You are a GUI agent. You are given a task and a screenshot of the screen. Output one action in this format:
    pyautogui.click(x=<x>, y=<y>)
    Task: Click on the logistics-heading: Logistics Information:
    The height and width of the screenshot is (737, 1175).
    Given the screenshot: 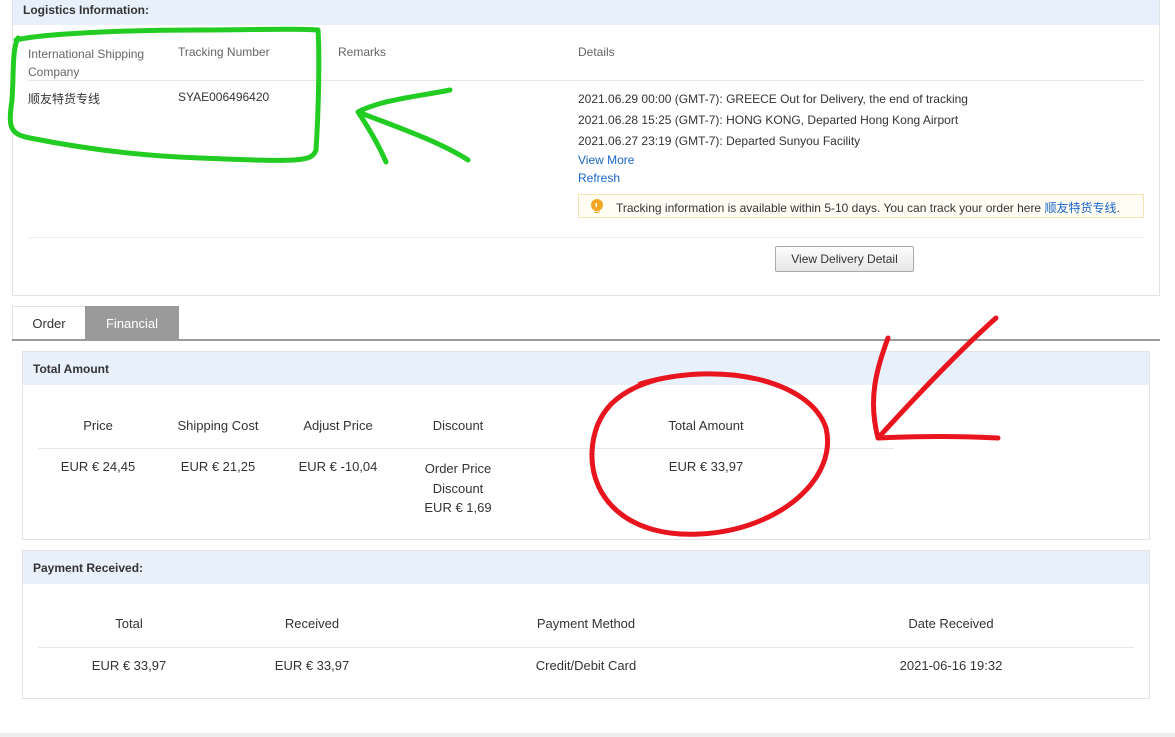 What is the action you would take?
    pyautogui.click(x=86, y=10)
    